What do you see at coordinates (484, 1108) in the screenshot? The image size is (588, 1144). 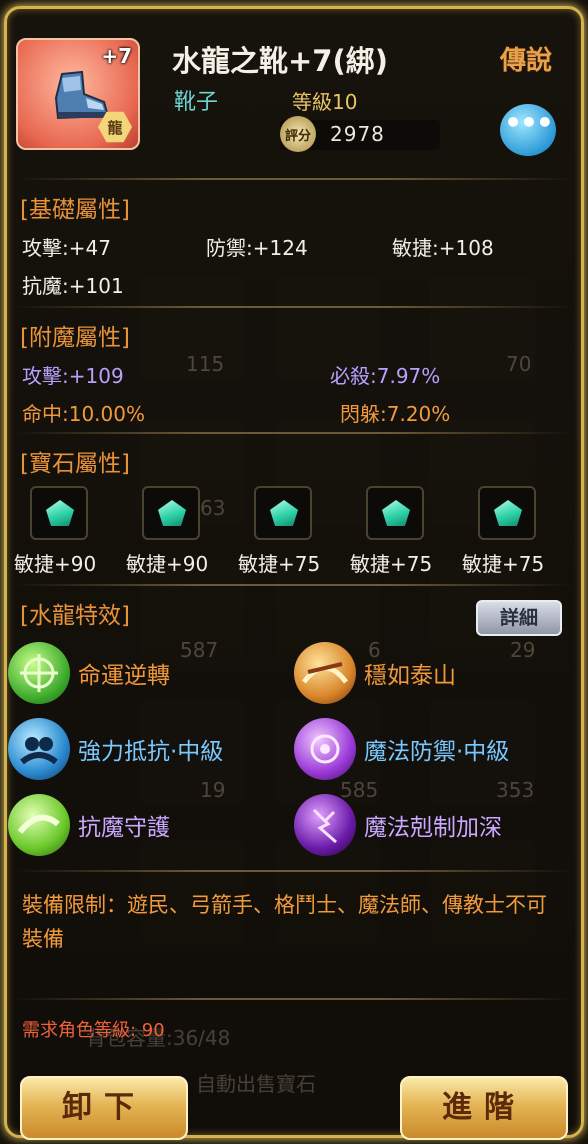 I see `advance-button: 進階` at bounding box center [484, 1108].